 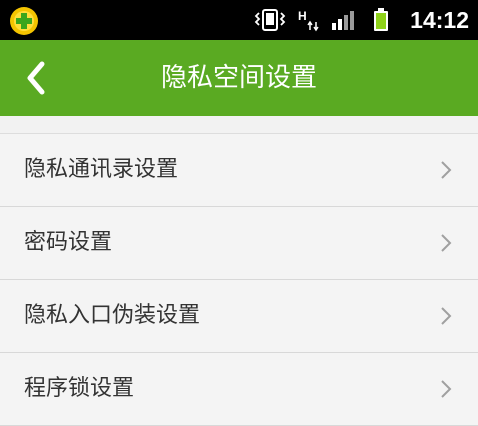 I want to click on page-title: 隐私空间设置, so click(x=238, y=78).